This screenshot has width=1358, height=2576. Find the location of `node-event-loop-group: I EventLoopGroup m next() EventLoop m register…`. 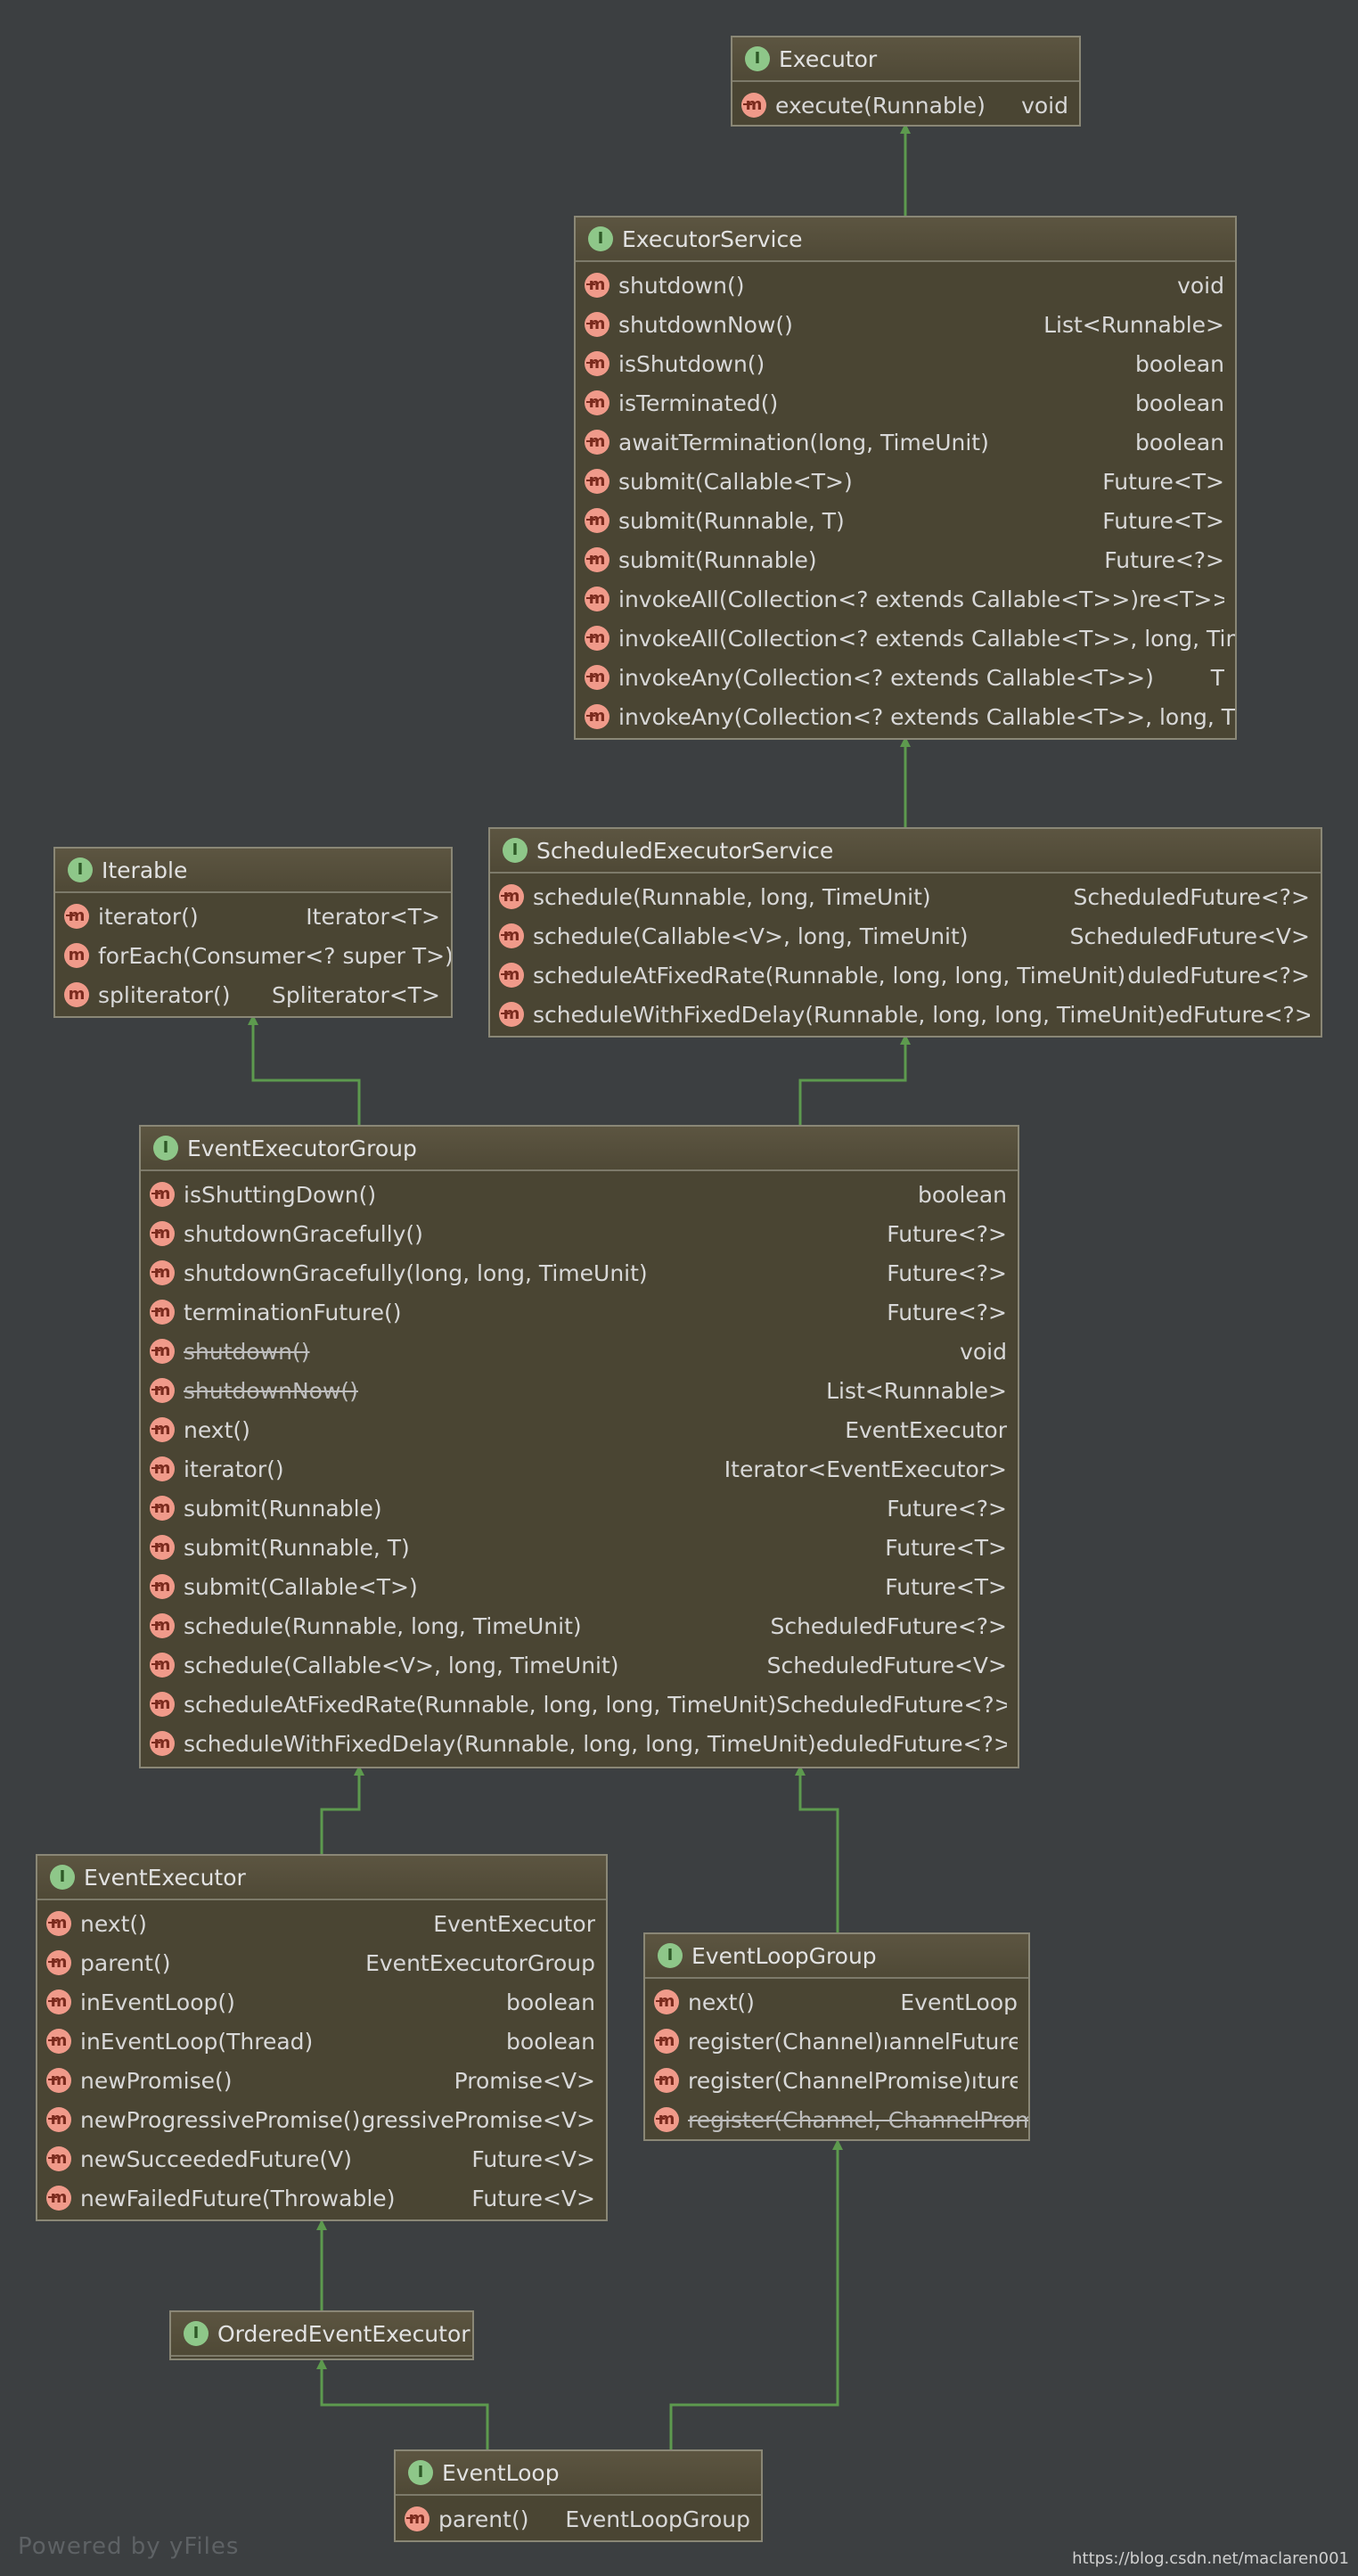

node-event-loop-group: I EventLoopGroup m next() EventLoop m register… is located at coordinates (836, 2036).